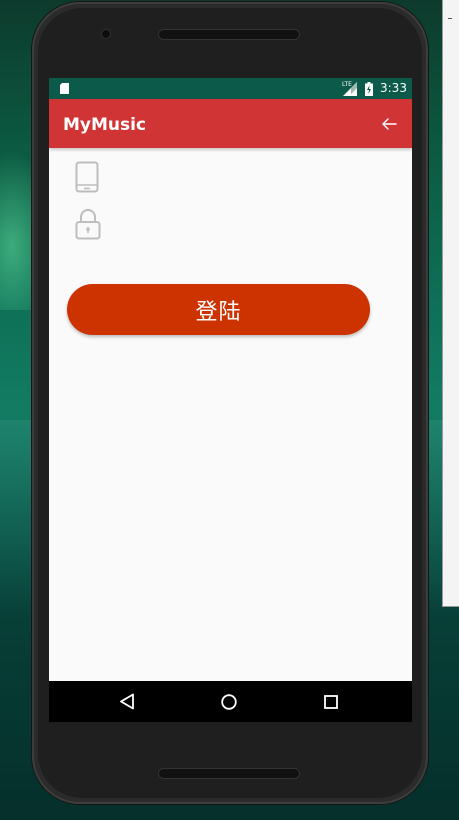 The height and width of the screenshot is (820, 459). What do you see at coordinates (64, 88) in the screenshot?
I see `sd-card-icon` at bounding box center [64, 88].